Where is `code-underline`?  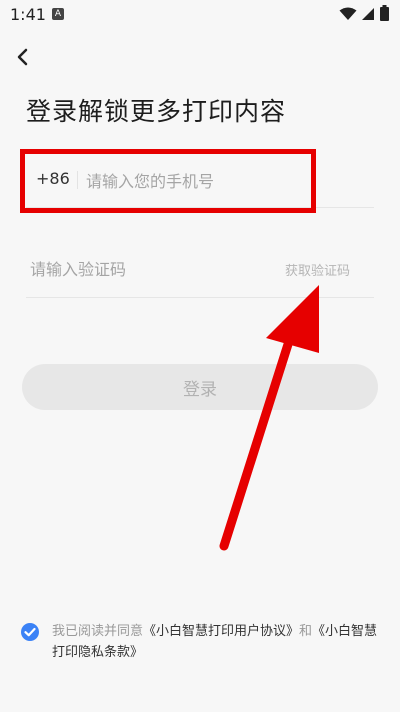 code-underline is located at coordinates (200, 297).